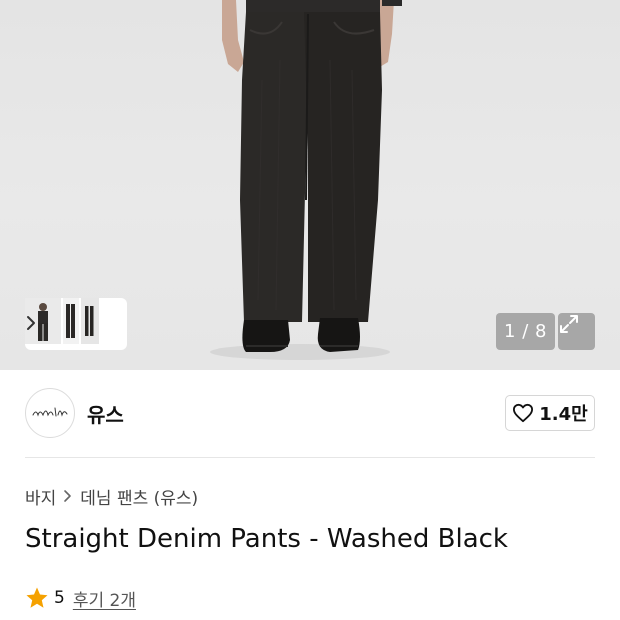  What do you see at coordinates (40, 496) in the screenshot?
I see `breadcrumb-category: 바지` at bounding box center [40, 496].